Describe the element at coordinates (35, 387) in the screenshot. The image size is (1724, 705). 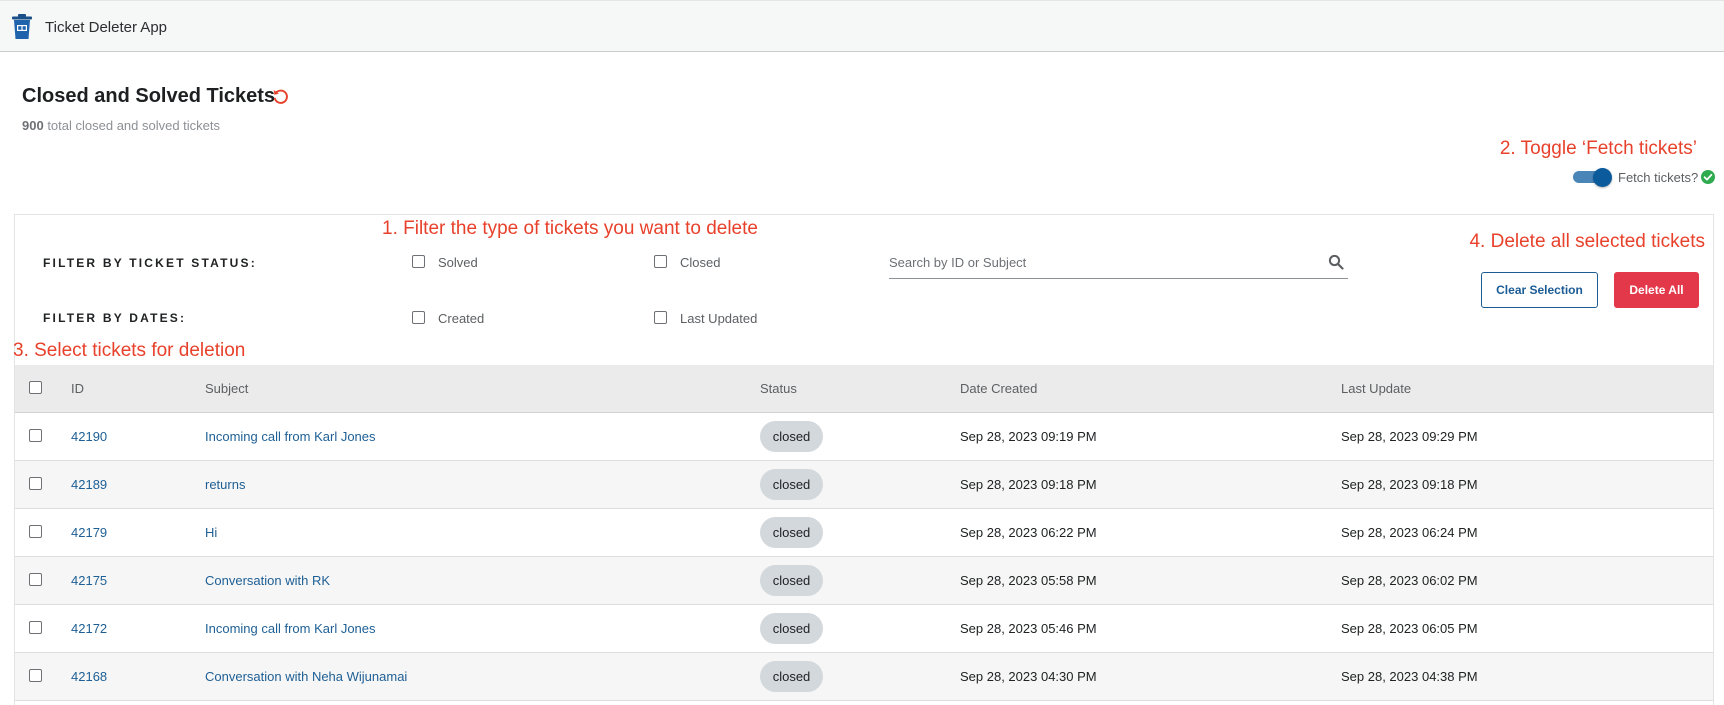
I see `select-all-checkbox` at that location.